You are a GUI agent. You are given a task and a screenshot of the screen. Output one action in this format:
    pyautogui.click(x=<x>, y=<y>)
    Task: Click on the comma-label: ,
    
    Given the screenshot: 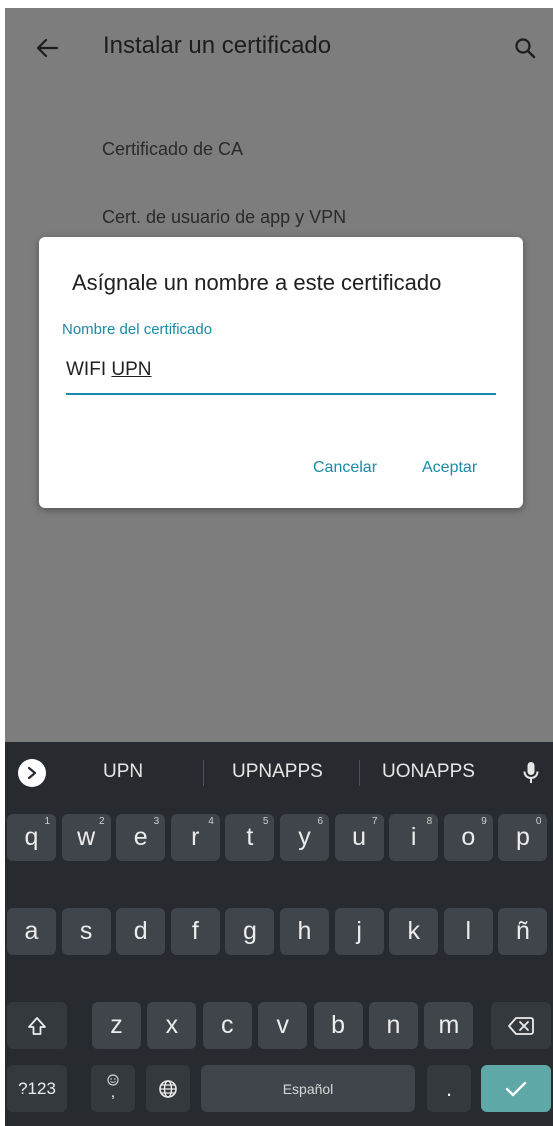 What is the action you would take?
    pyautogui.click(x=113, y=1092)
    